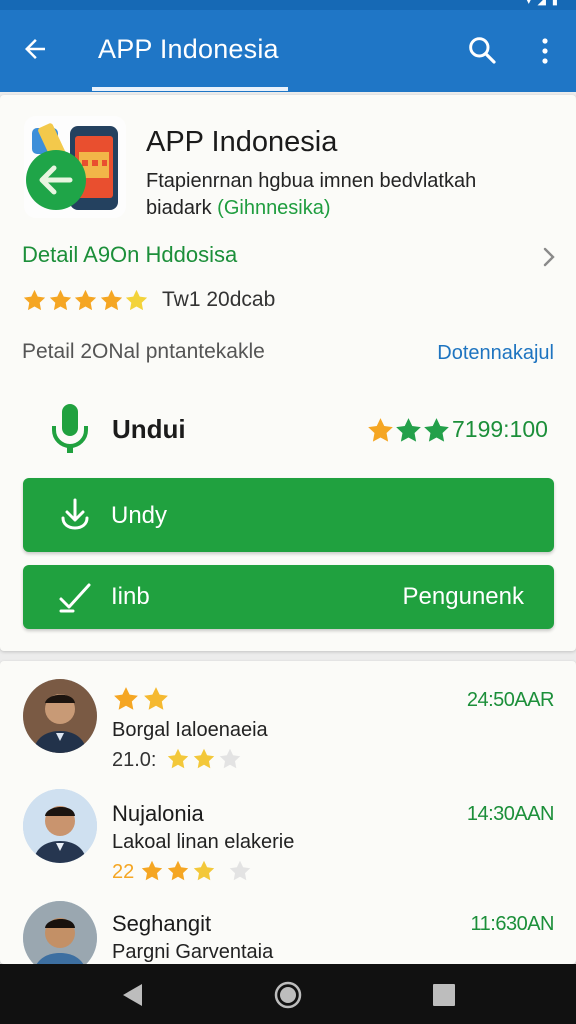  What do you see at coordinates (288, 51) in the screenshot?
I see `app-bar: APP Indonesia` at bounding box center [288, 51].